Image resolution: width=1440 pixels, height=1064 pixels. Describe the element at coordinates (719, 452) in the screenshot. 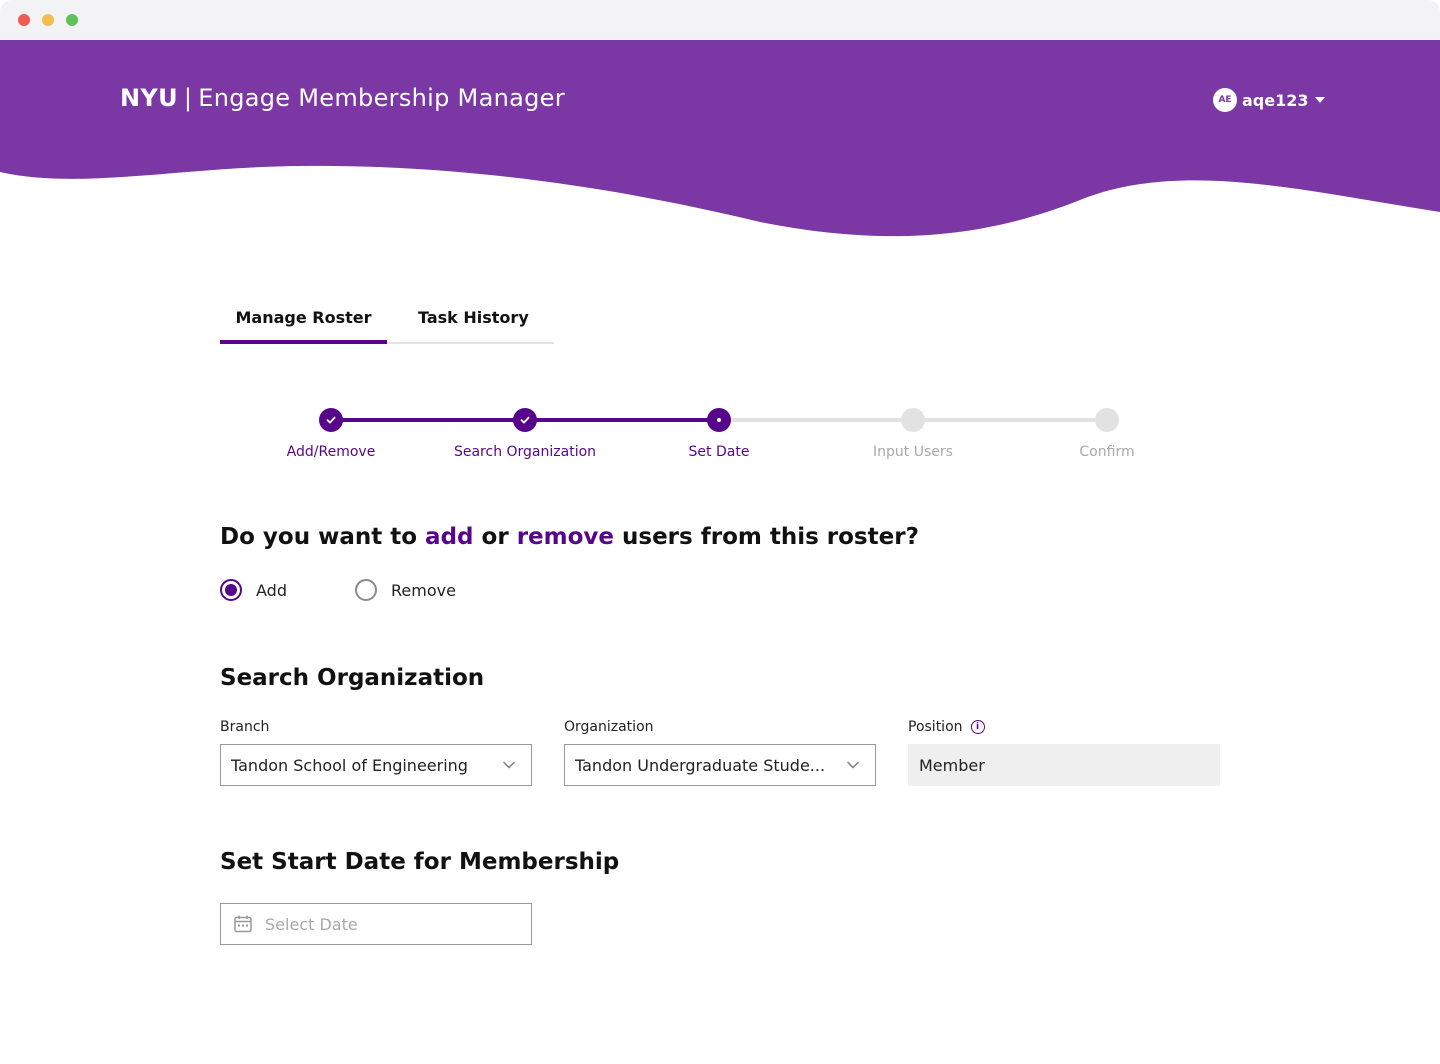

I see `step-label-set-date: Set Date` at that location.